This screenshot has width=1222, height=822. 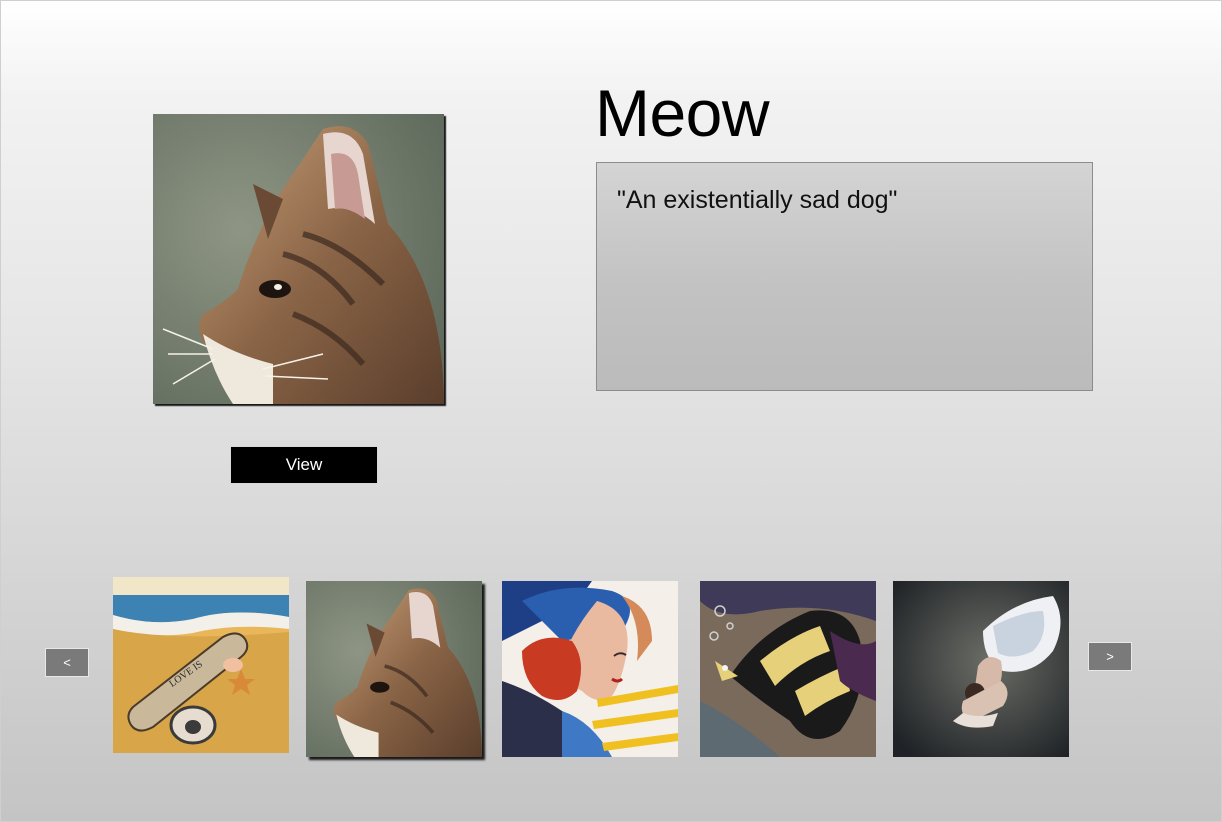 I want to click on featured-painting, so click(x=298, y=259).